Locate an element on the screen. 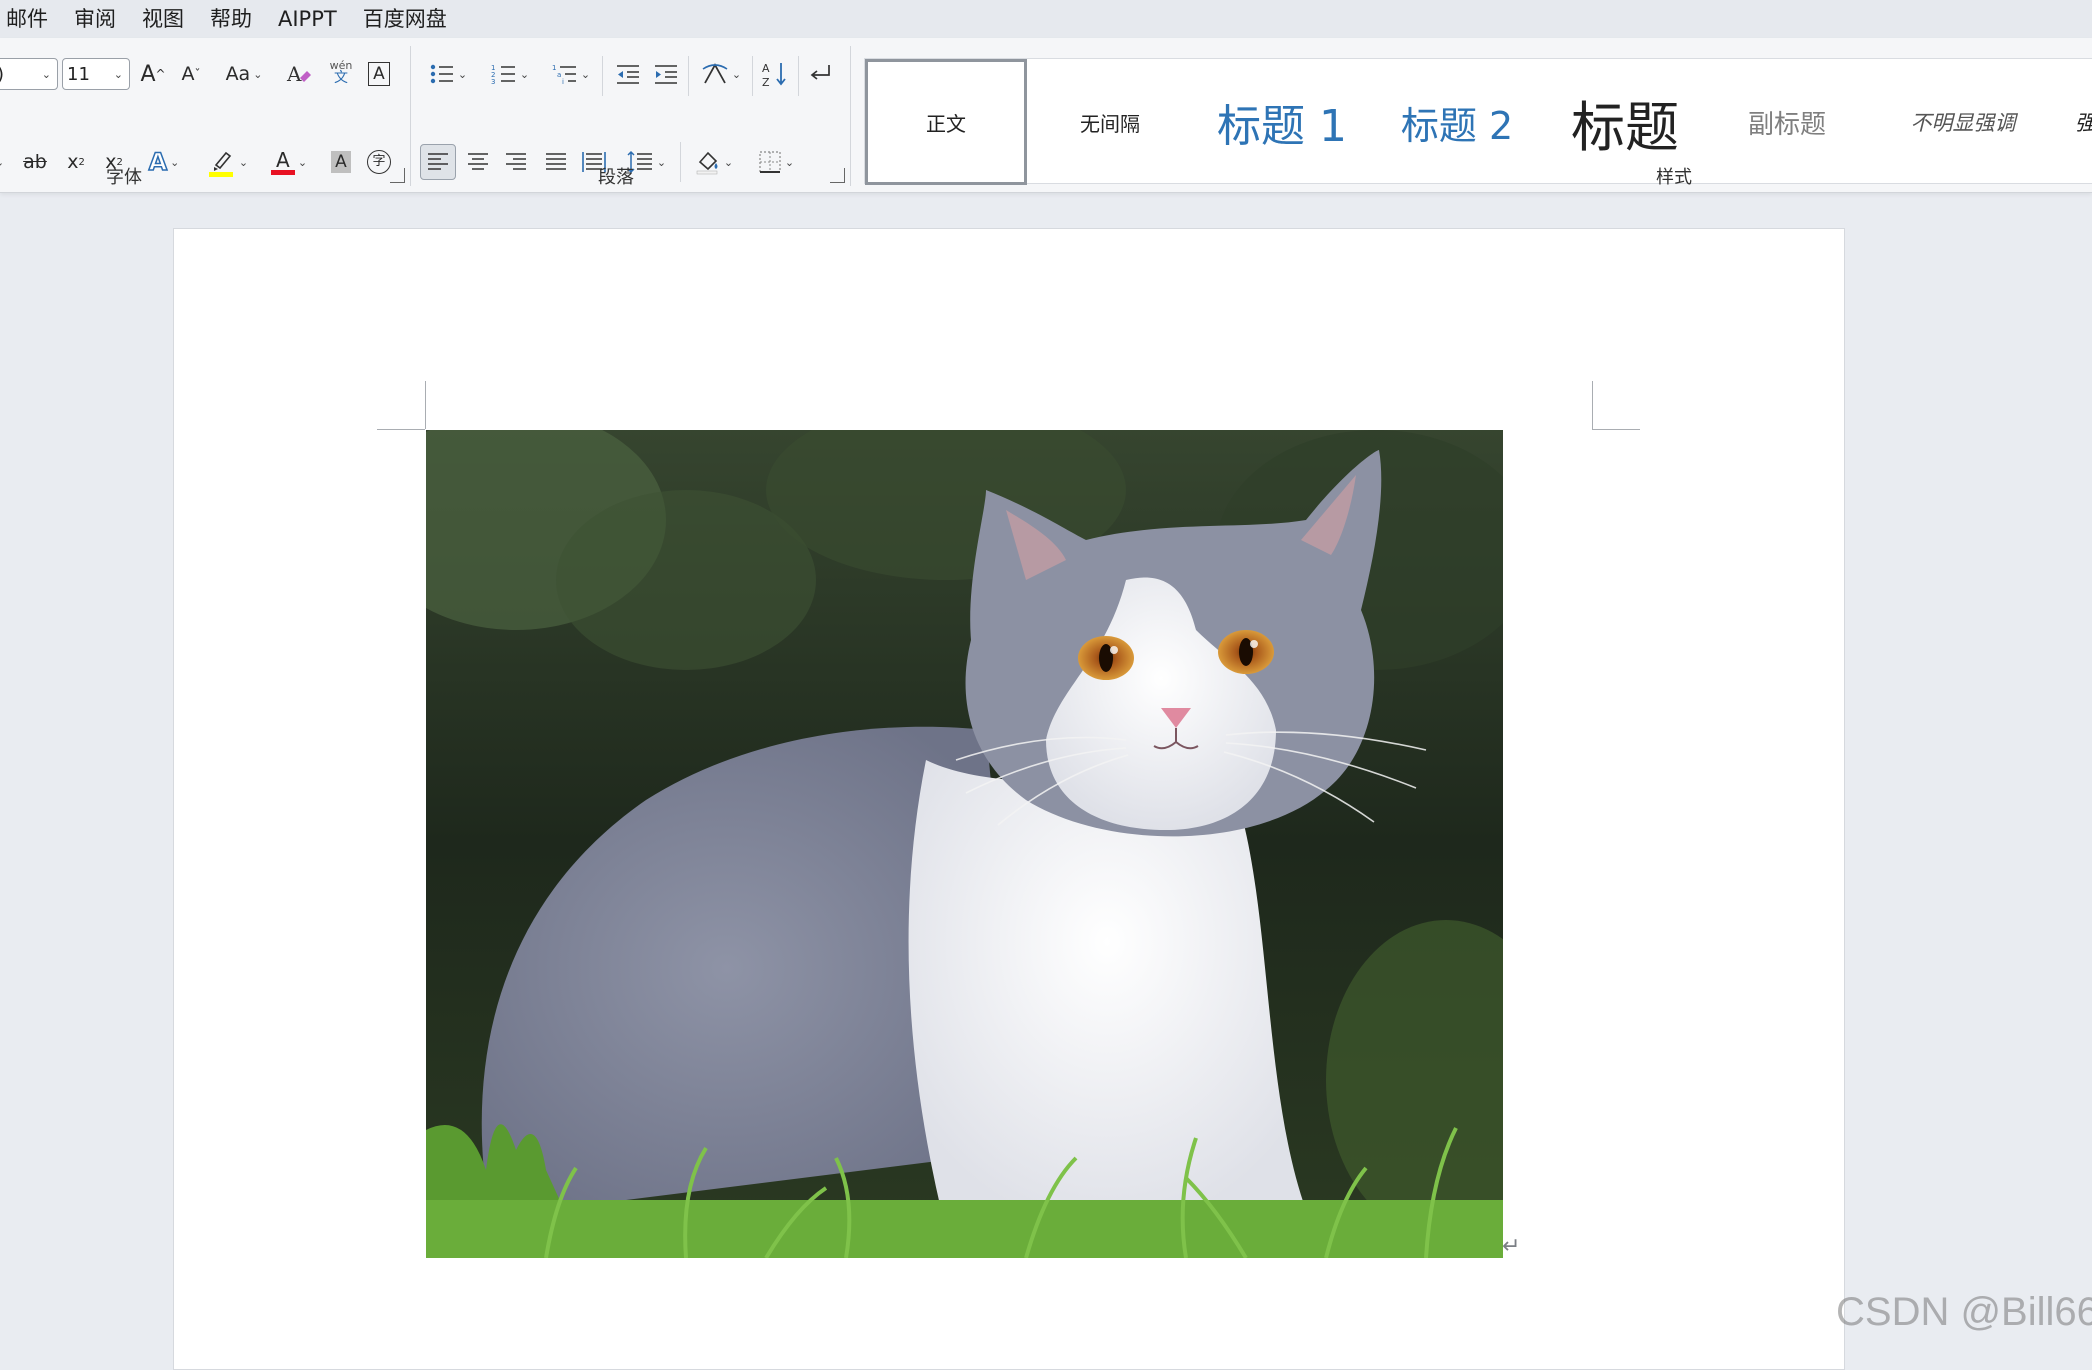 Image resolution: width=2092 pixels, height=1370 pixels. increase-indent-button is located at coordinates (666, 74).